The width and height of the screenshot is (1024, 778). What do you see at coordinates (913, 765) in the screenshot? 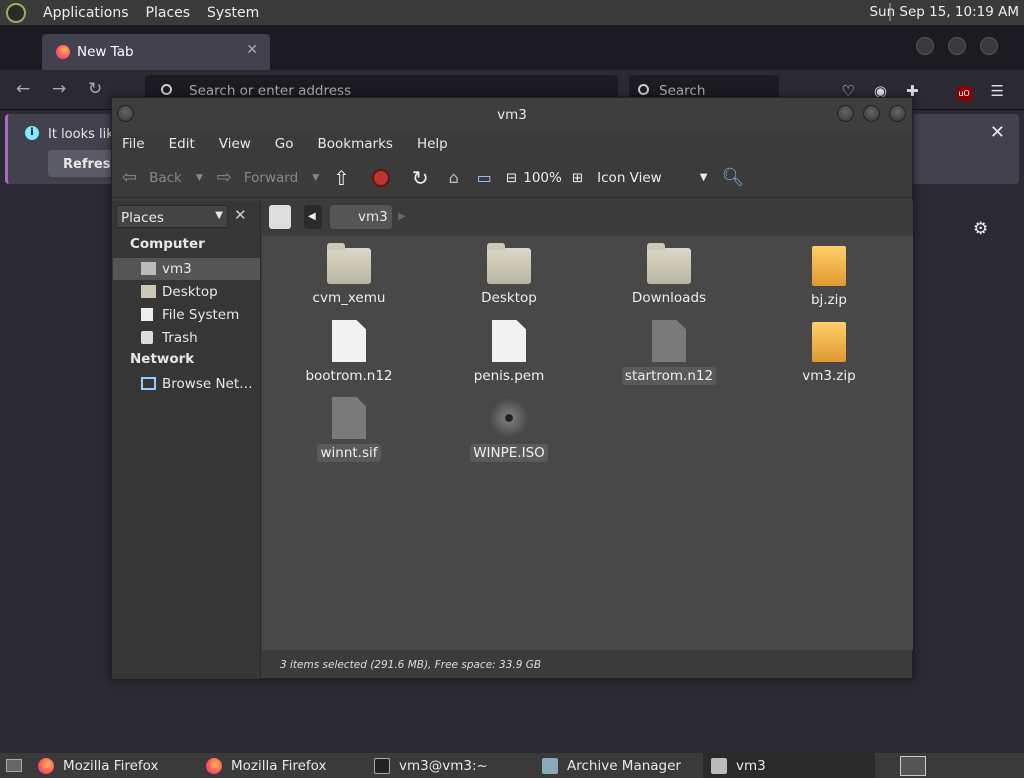
I see `workspace-switcher` at bounding box center [913, 765].